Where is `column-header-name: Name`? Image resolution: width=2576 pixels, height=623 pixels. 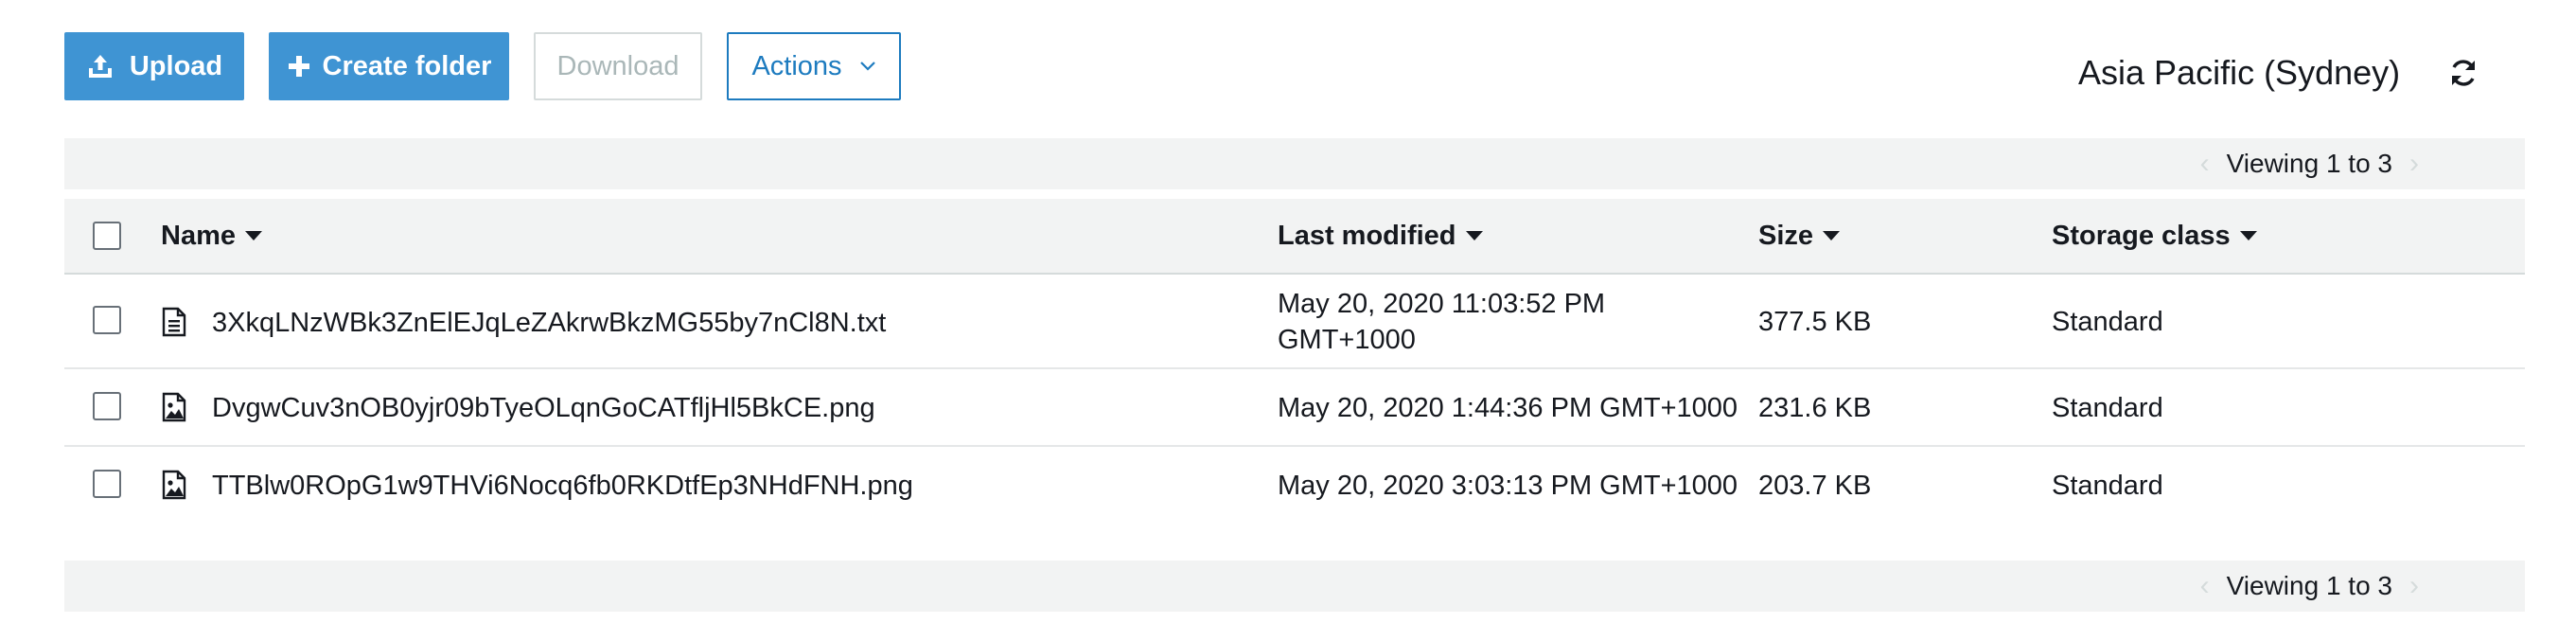
column-header-name: Name is located at coordinates (211, 236).